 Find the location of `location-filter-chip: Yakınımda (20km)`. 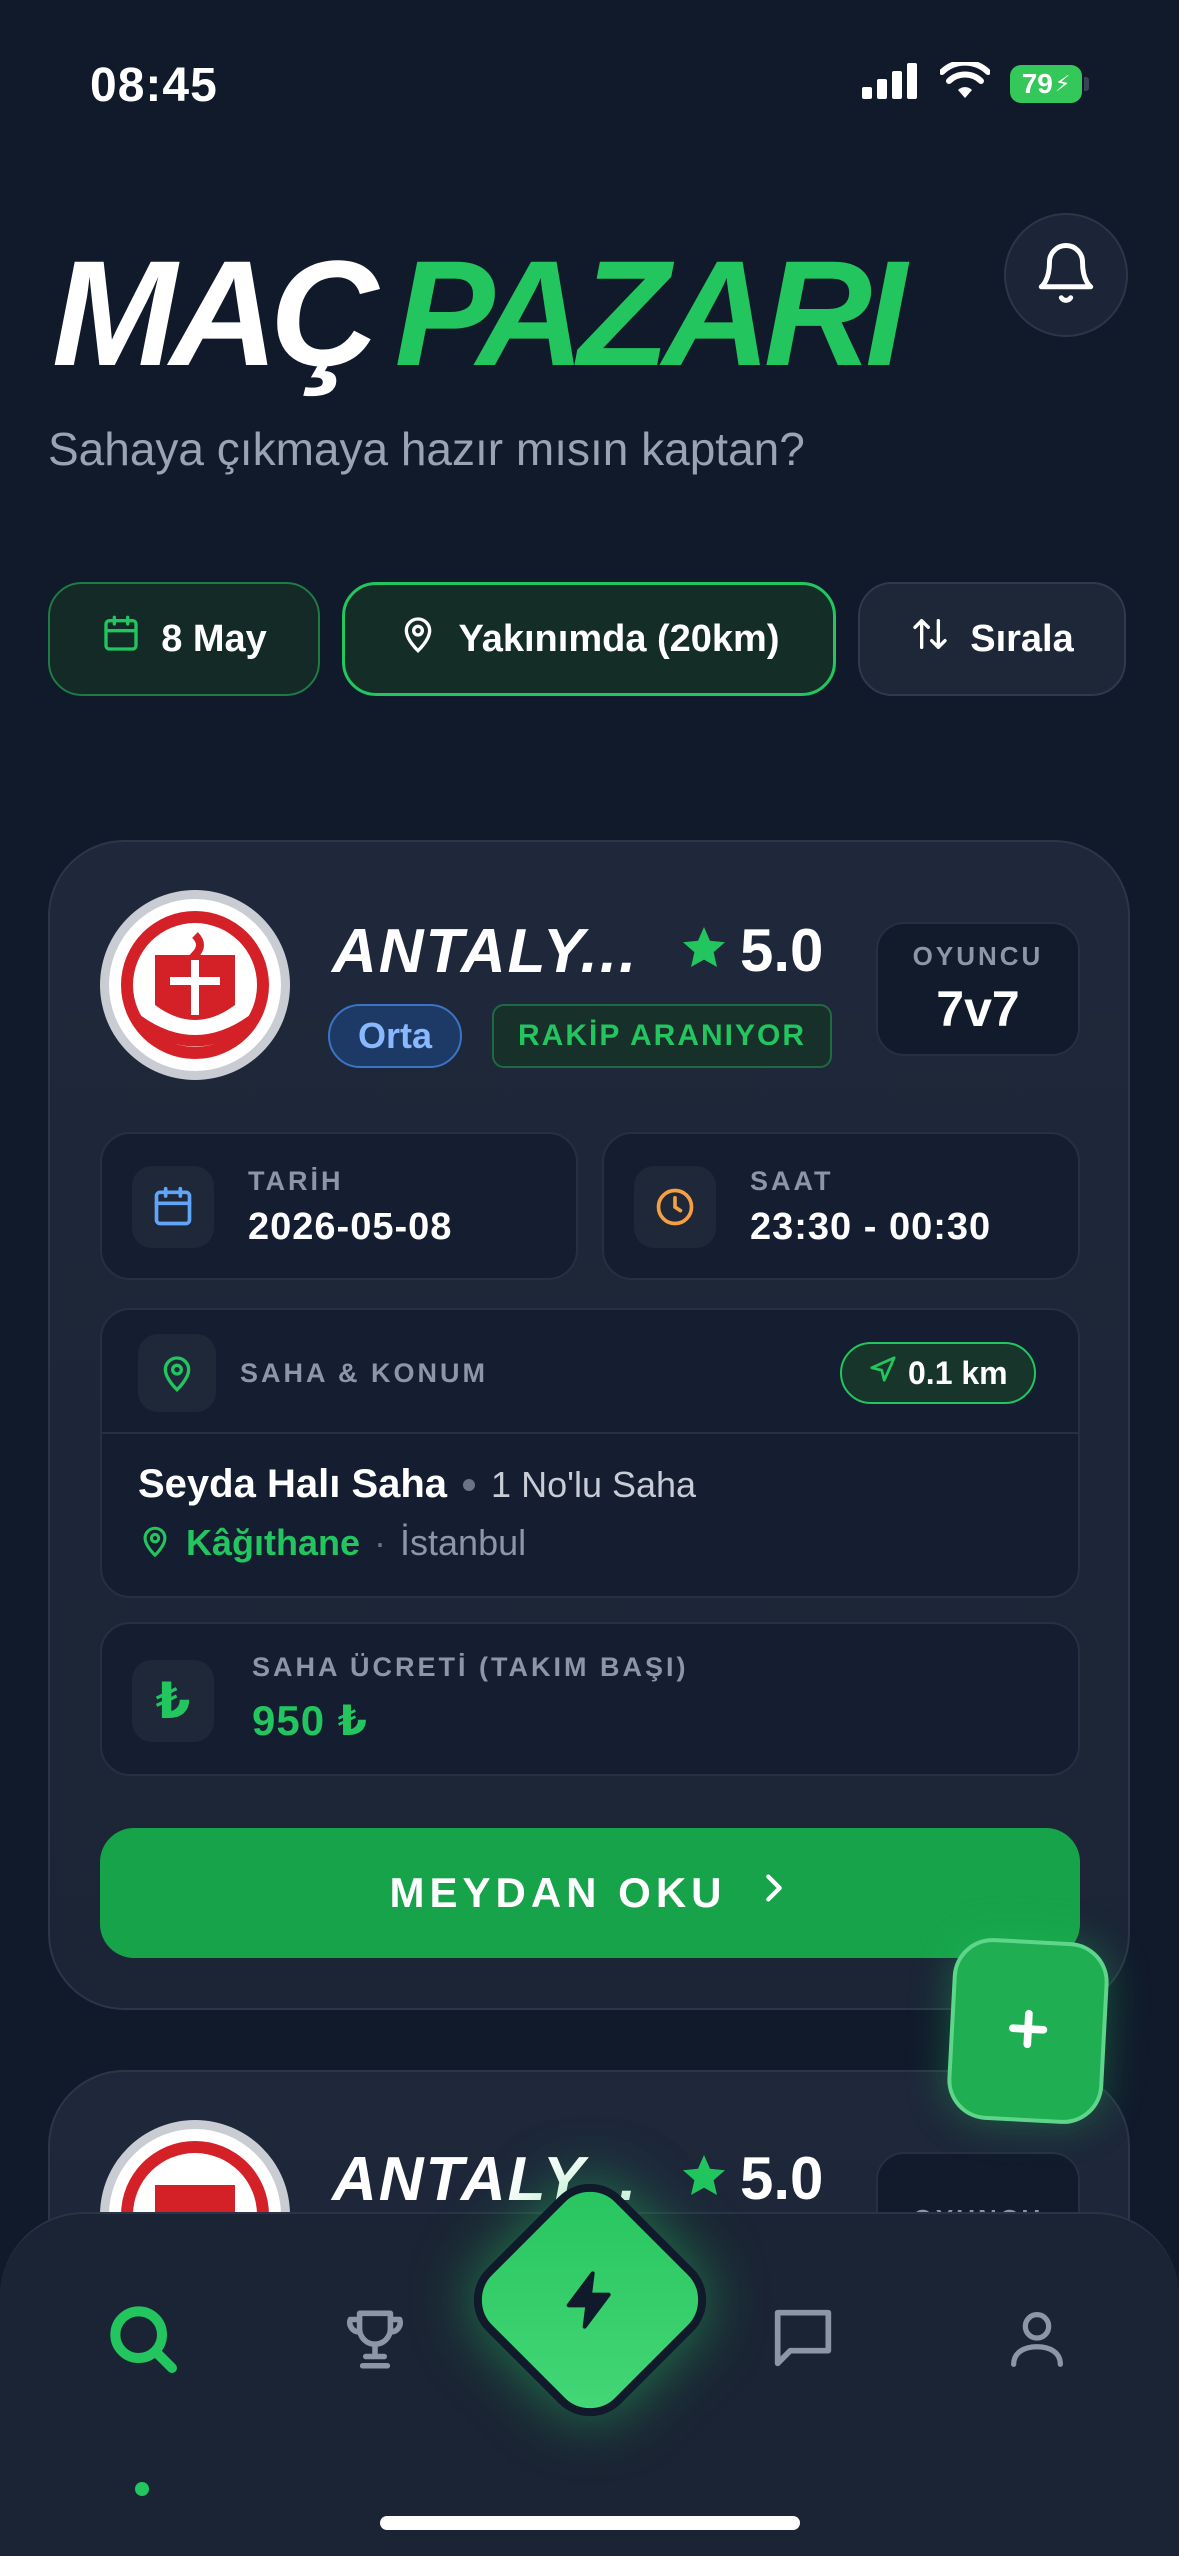

location-filter-chip: Yakınımda (20km) is located at coordinates (589, 639).